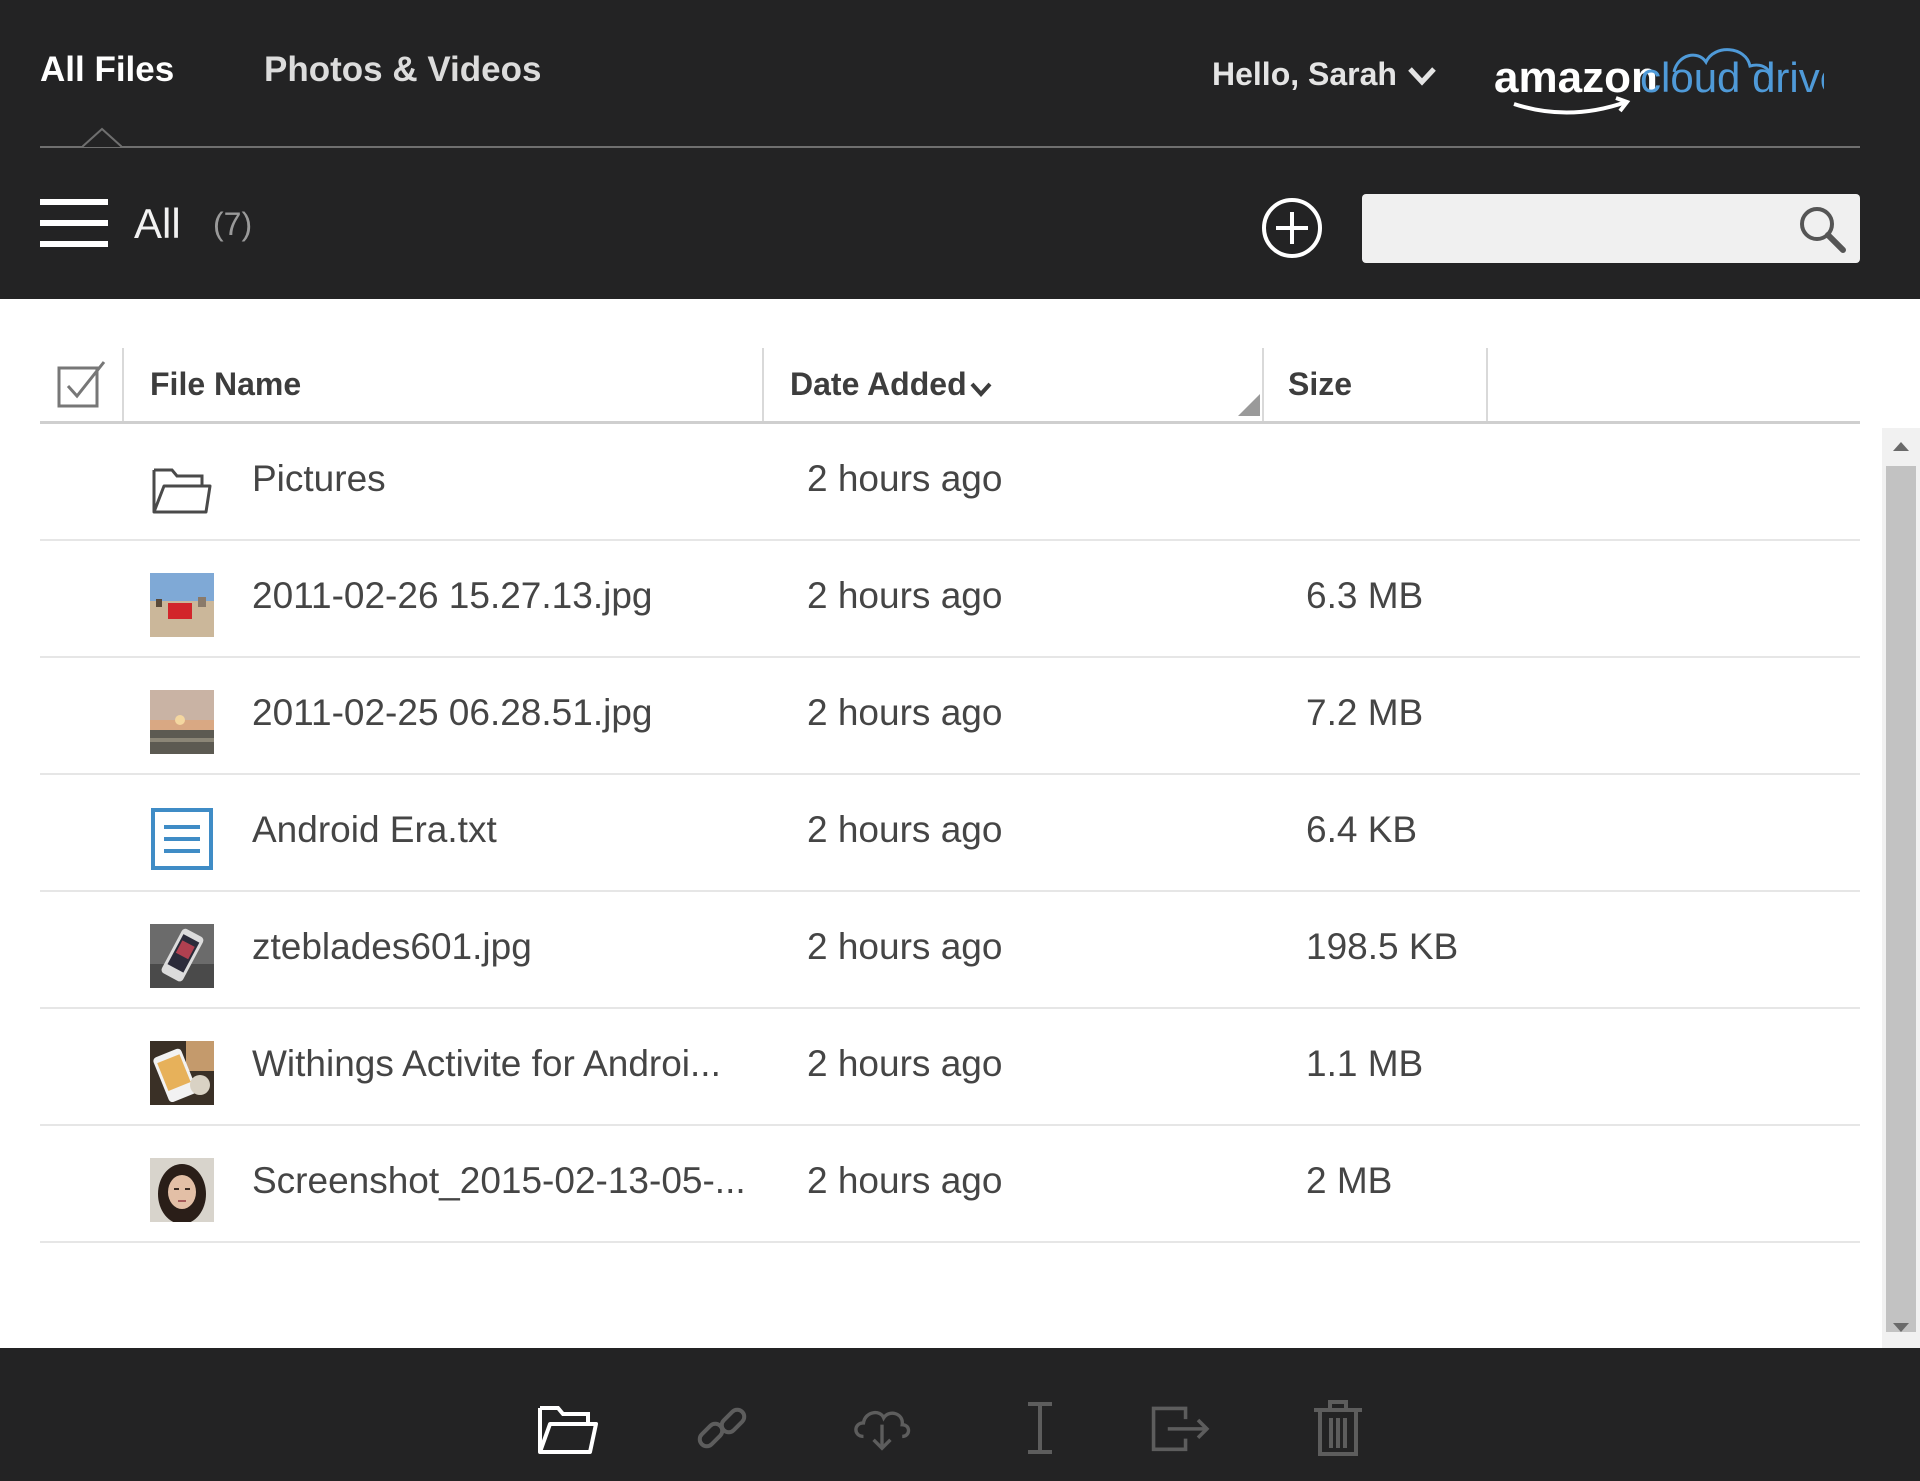 The height and width of the screenshot is (1481, 1920). What do you see at coordinates (102, 137) in the screenshot?
I see `active-tab-pointer` at bounding box center [102, 137].